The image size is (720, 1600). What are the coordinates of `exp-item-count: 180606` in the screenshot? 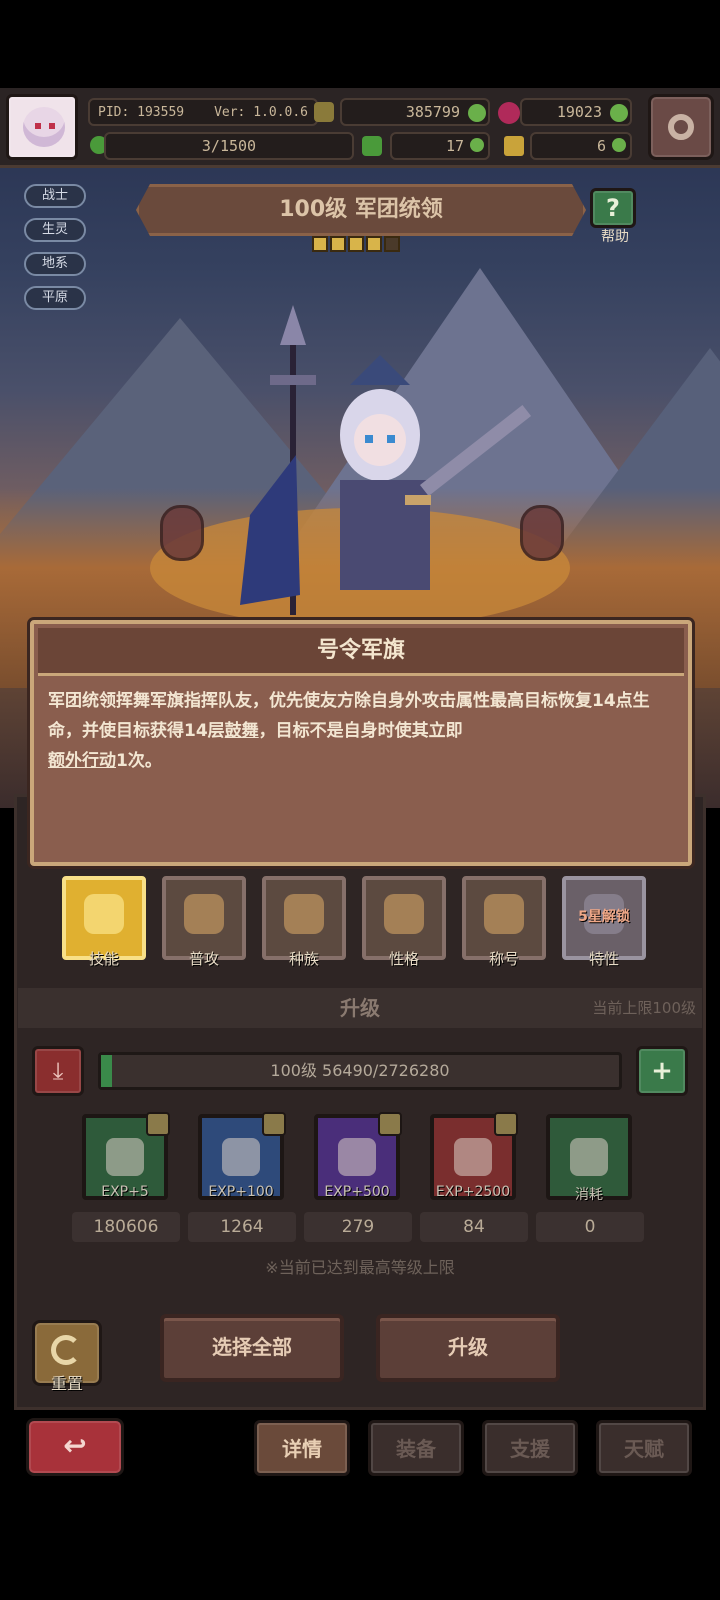 It's located at (126, 1227).